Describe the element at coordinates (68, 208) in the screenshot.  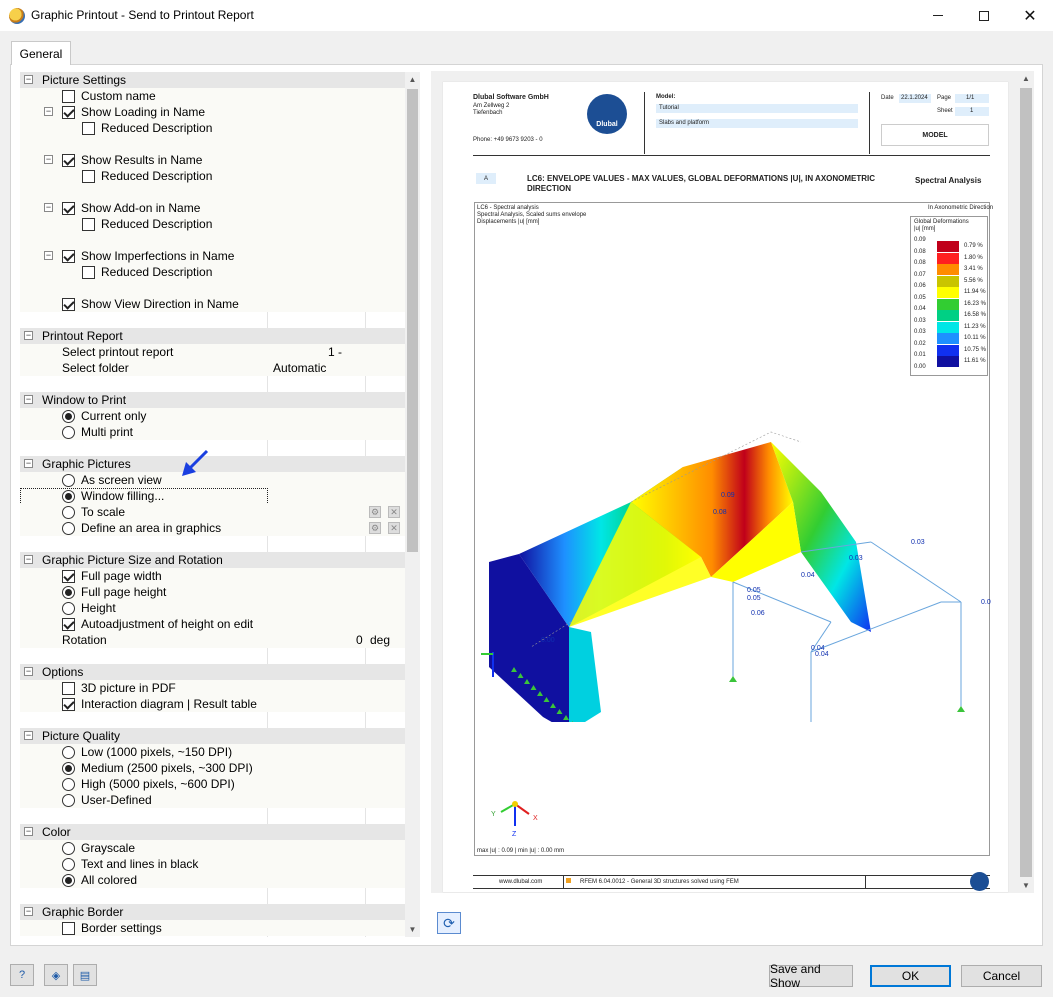
I see `show-addon-checkbox` at that location.